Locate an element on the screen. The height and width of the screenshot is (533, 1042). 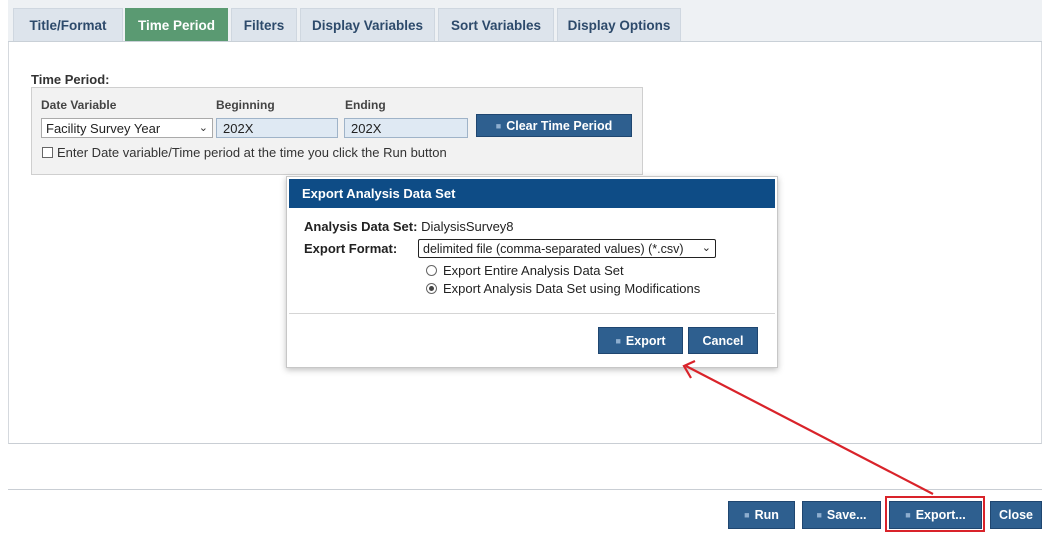
beginning-input: 202X is located at coordinates (277, 128).